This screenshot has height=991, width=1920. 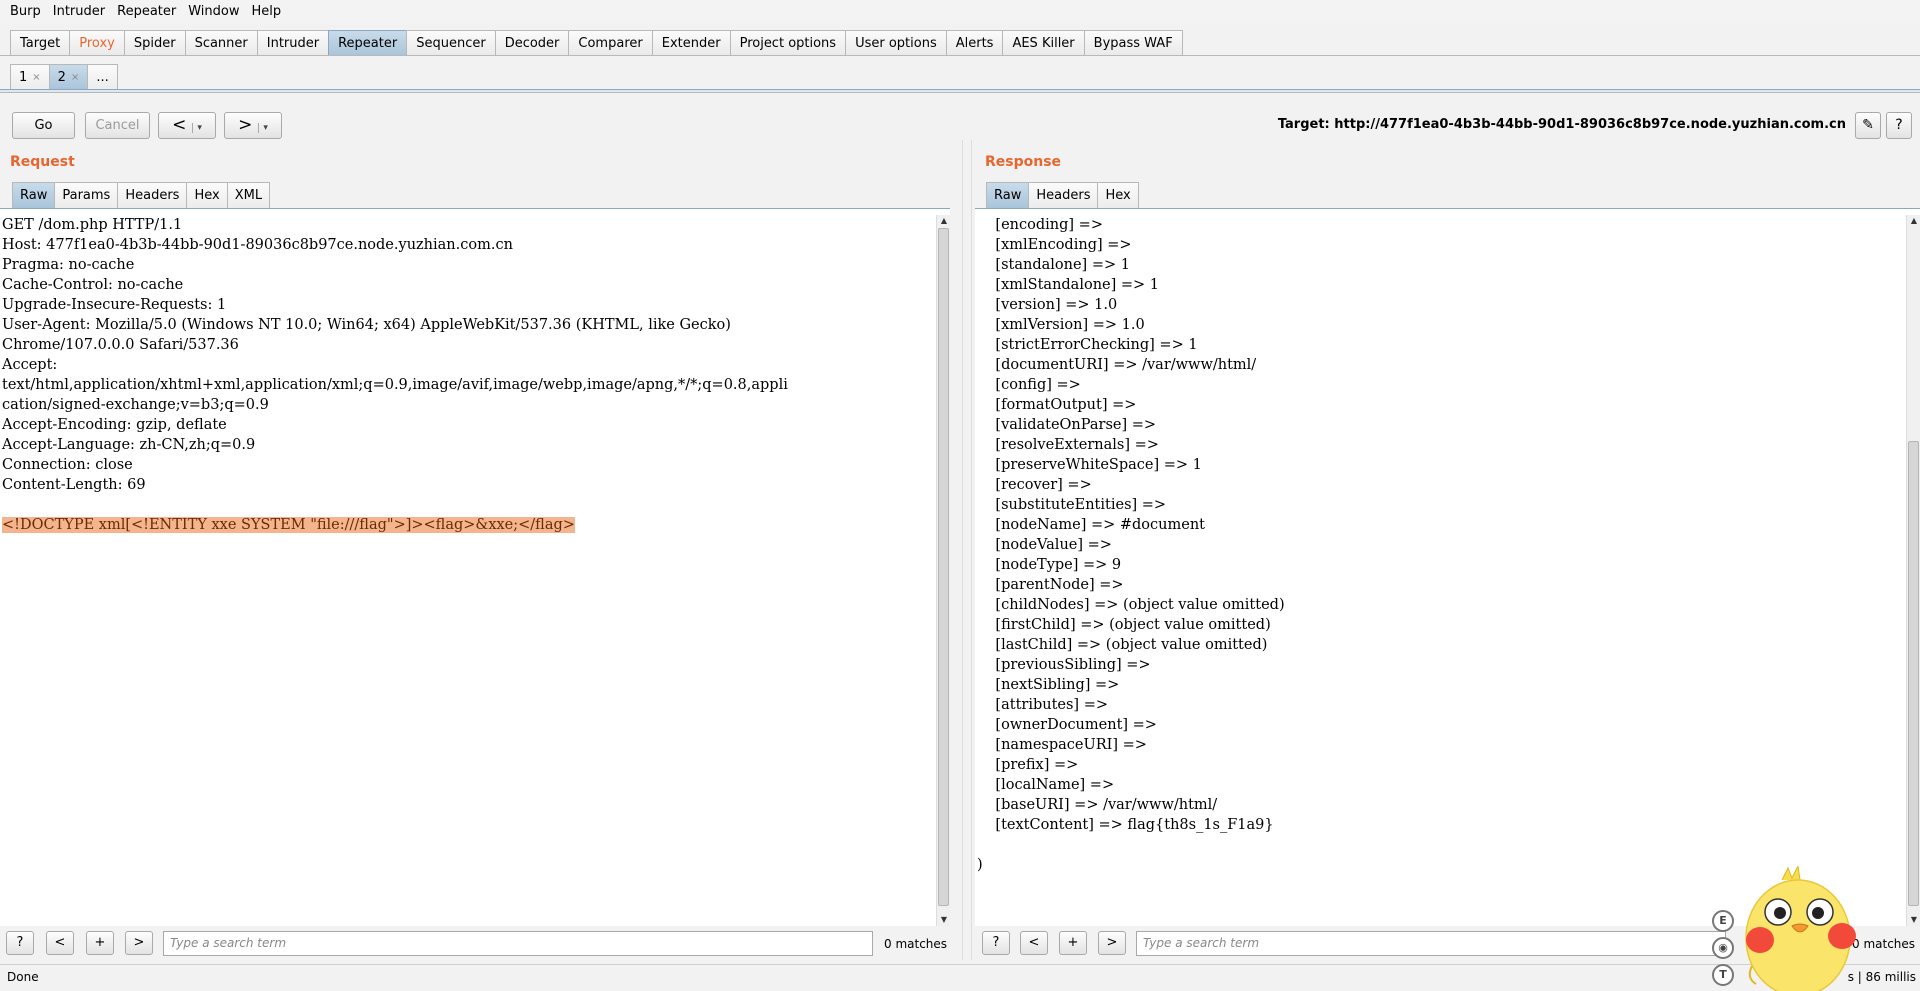 I want to click on response-scrollbar: ▲ ▼, so click(x=1913, y=570).